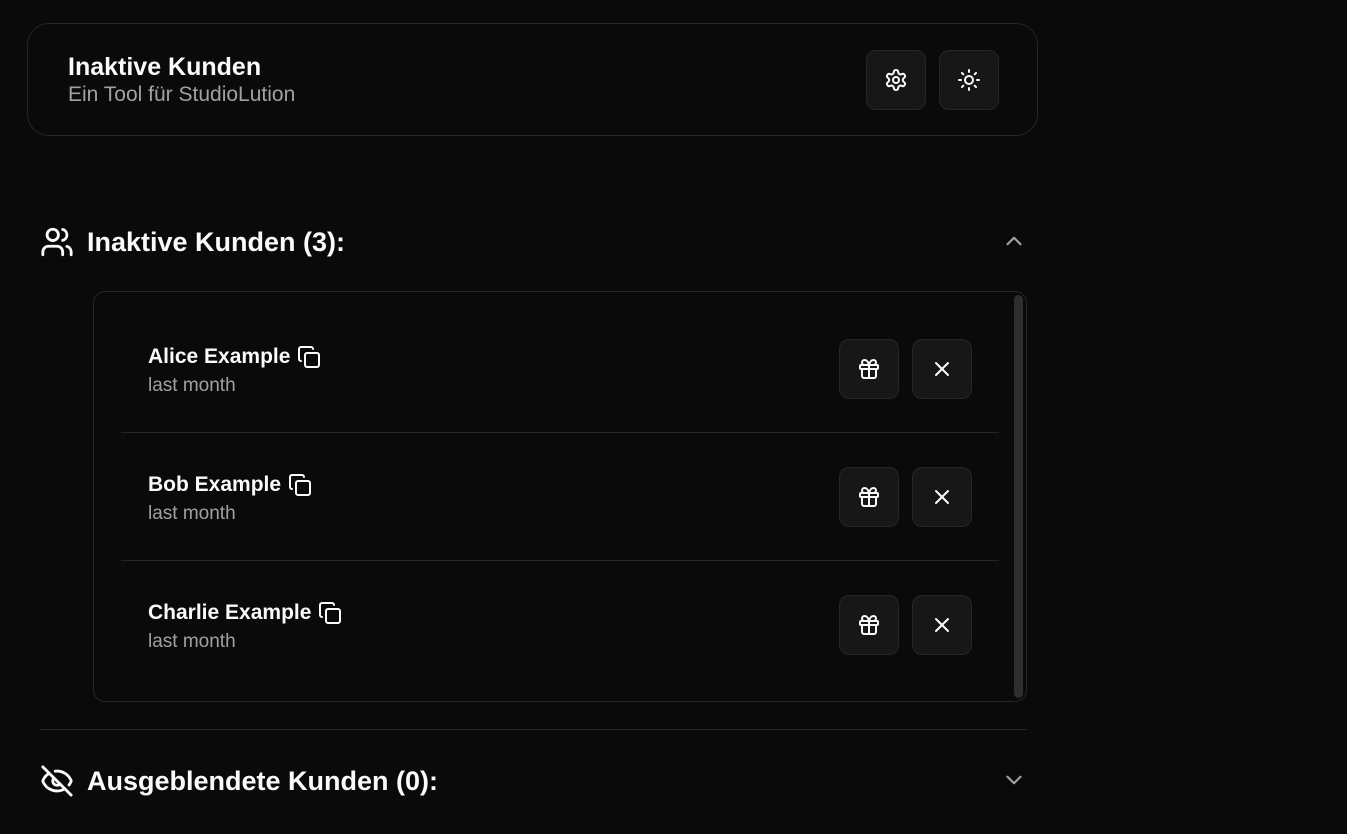 This screenshot has width=1347, height=834. What do you see at coordinates (533, 729) in the screenshot?
I see `section-divider` at bounding box center [533, 729].